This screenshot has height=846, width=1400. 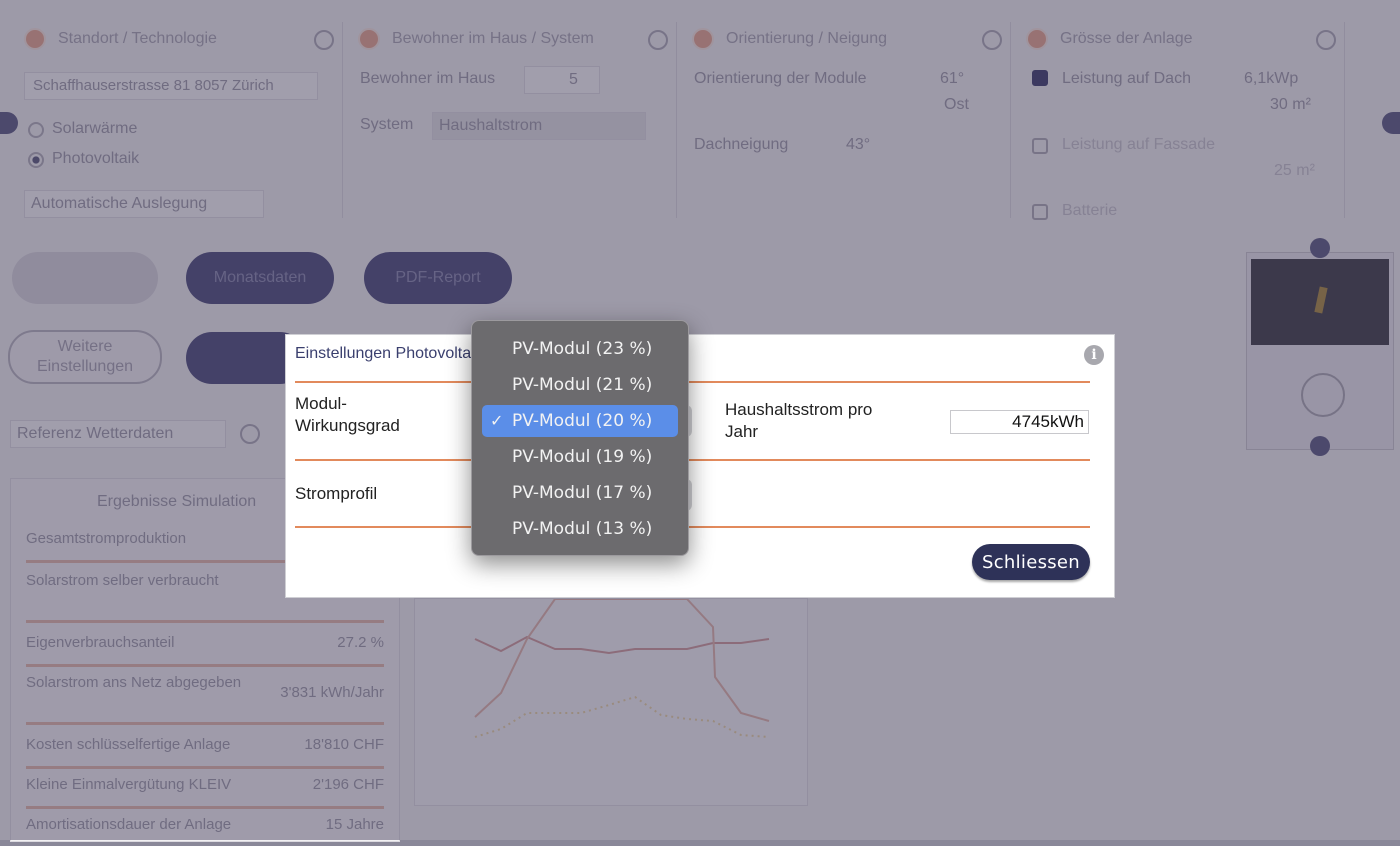 I want to click on dropdown-option-label: PV-Modul (20 %), so click(x=582, y=421).